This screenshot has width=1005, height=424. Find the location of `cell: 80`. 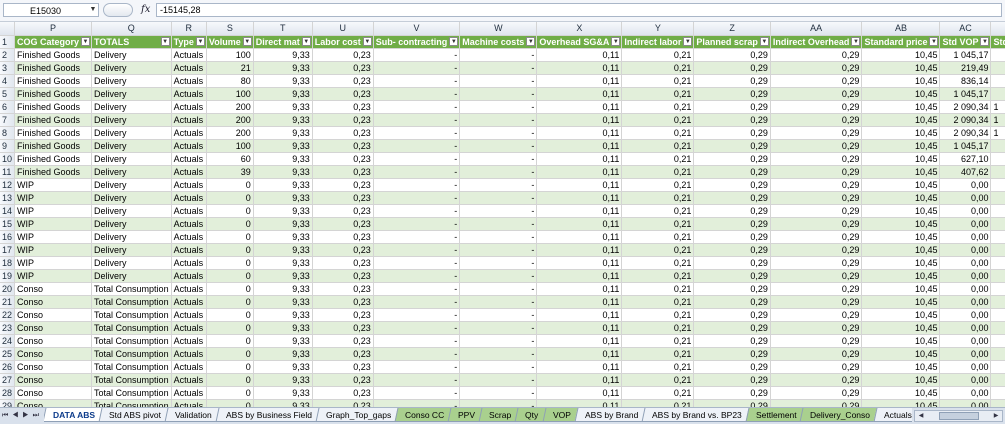

cell: 80 is located at coordinates (230, 81).